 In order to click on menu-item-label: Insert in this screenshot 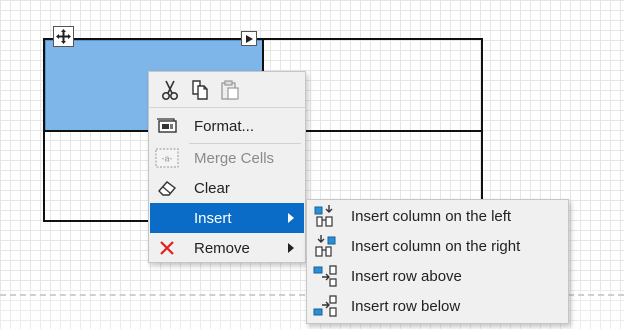, I will do `click(213, 218)`.